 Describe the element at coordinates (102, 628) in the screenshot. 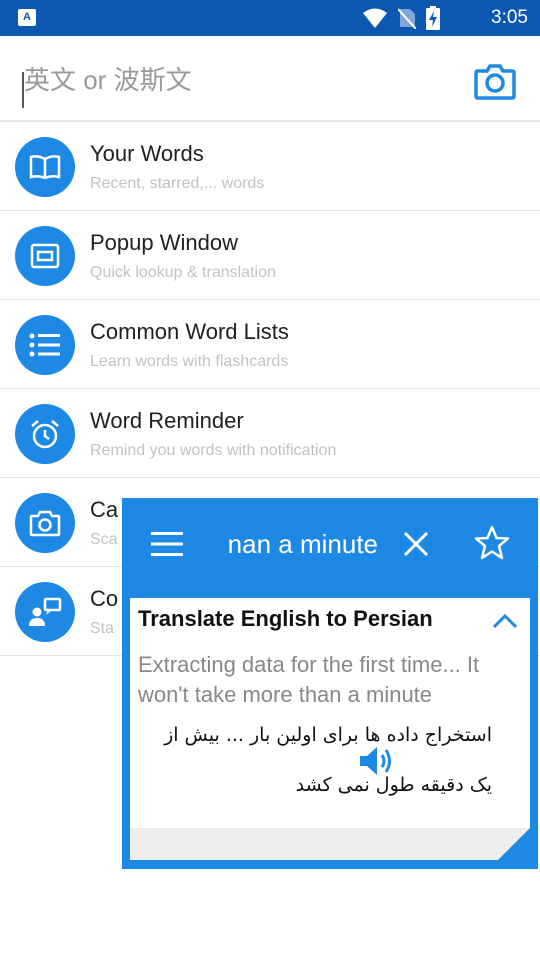

I see `menu-item-subtitle: Sta` at that location.